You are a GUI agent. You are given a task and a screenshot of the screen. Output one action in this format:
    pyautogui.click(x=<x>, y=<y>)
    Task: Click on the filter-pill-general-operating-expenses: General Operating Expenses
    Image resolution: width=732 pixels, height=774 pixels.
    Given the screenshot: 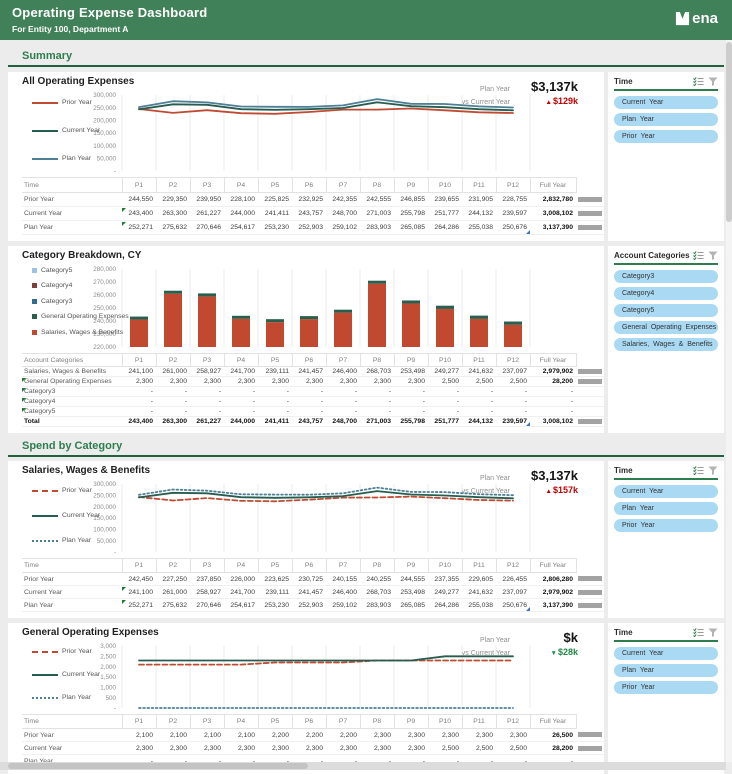 What is the action you would take?
    pyautogui.click(x=666, y=327)
    